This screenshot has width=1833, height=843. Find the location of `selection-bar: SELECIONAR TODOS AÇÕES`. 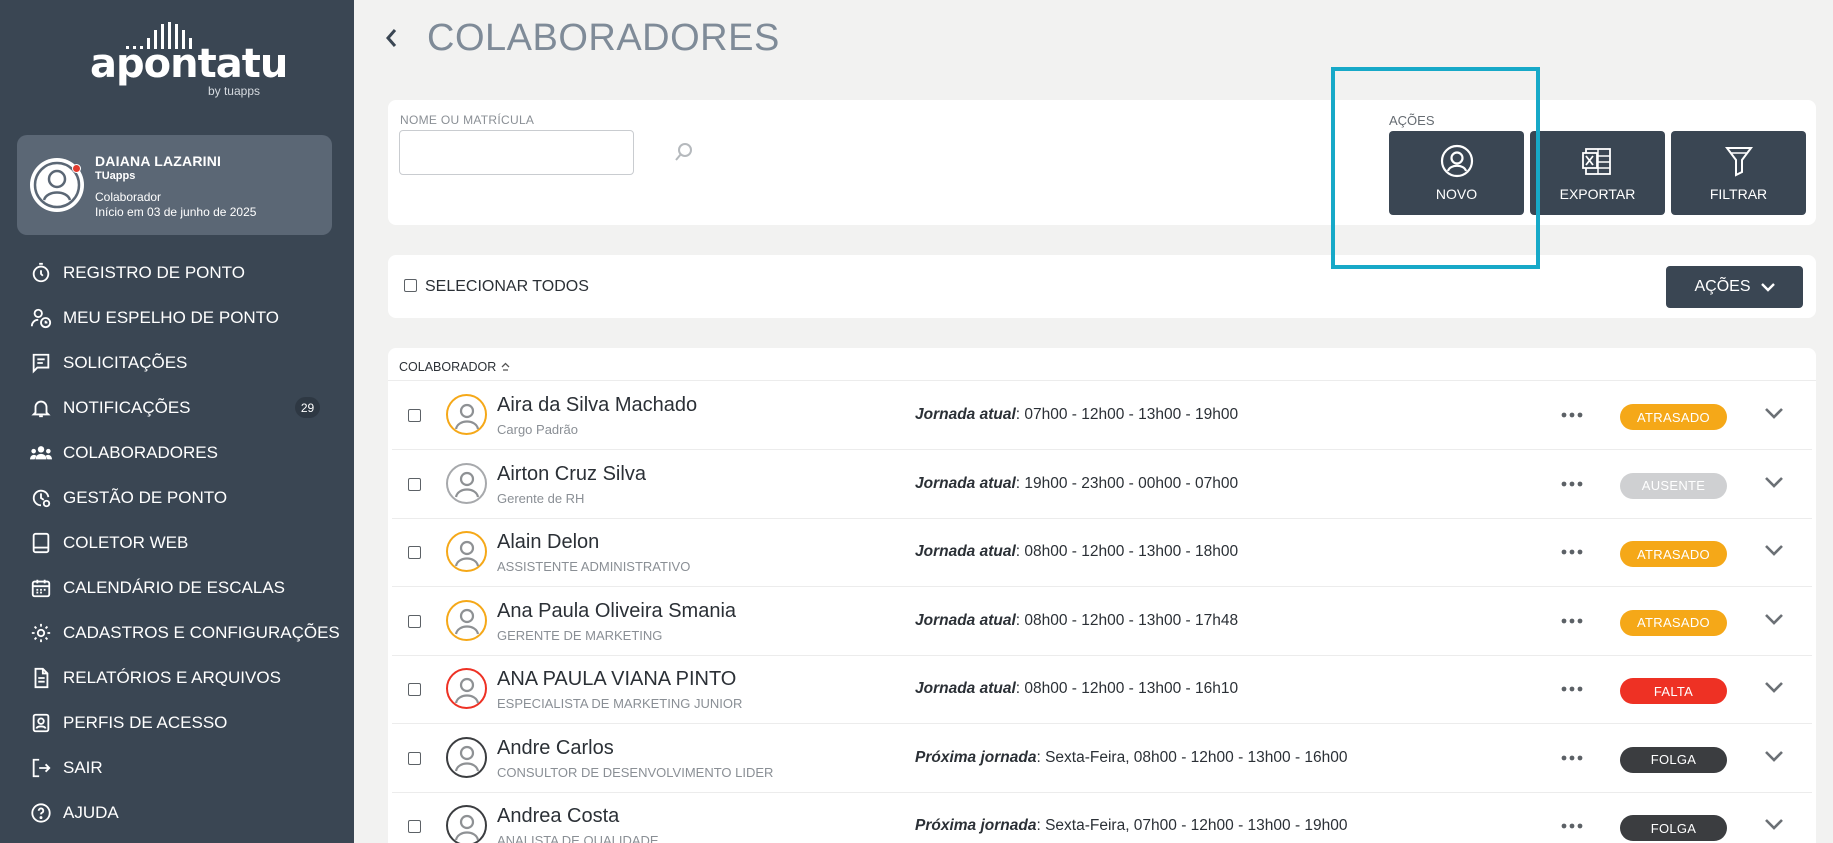

selection-bar: SELECIONAR TODOS AÇÕES is located at coordinates (1102, 286).